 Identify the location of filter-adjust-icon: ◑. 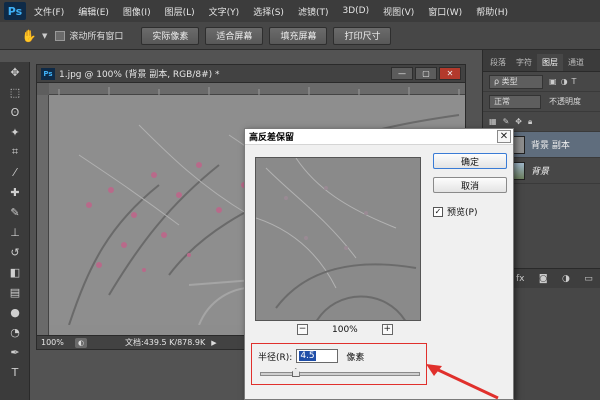
(564, 81).